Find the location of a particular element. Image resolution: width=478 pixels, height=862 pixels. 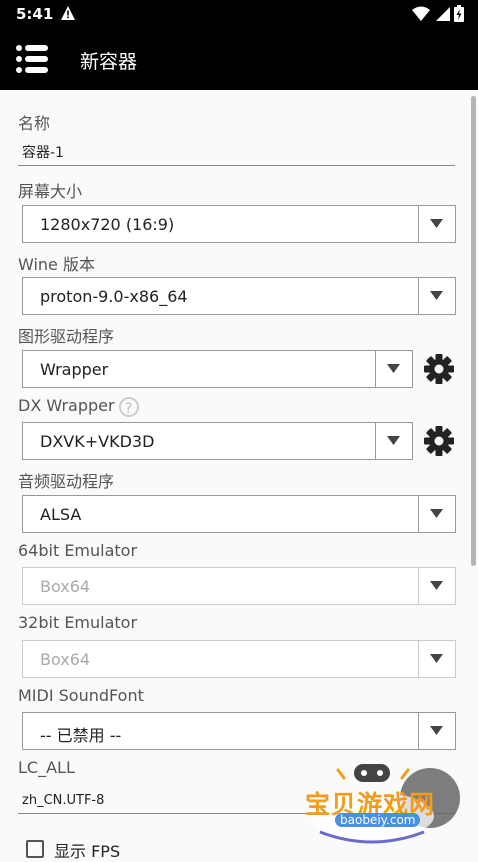

status-time: 5:41 is located at coordinates (35, 14).